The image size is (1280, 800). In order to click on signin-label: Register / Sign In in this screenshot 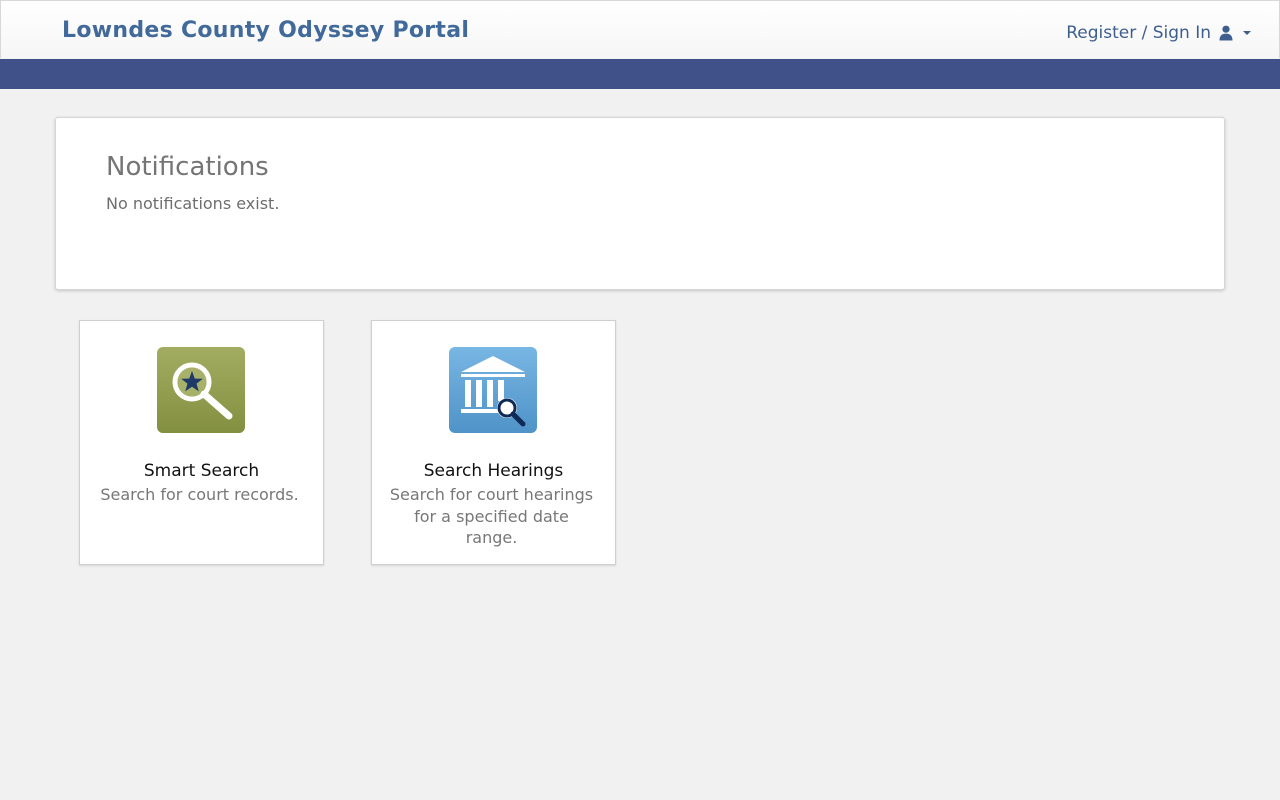, I will do `click(1138, 33)`.